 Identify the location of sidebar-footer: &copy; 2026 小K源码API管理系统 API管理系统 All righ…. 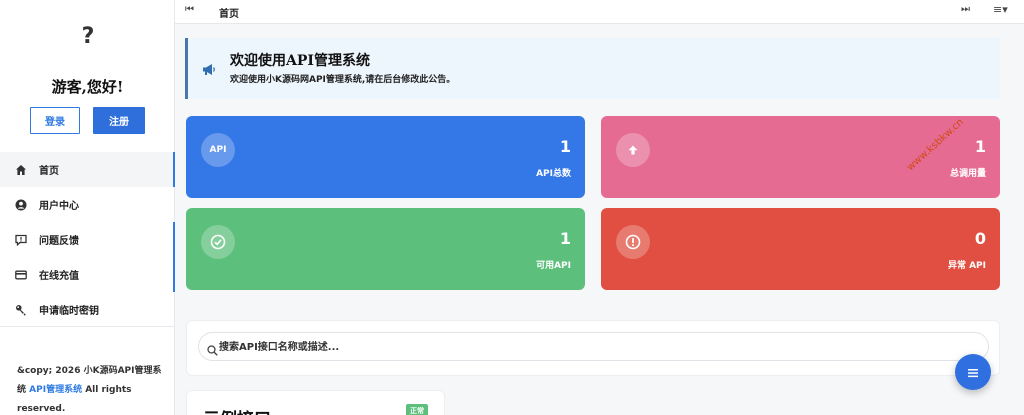
(89, 388).